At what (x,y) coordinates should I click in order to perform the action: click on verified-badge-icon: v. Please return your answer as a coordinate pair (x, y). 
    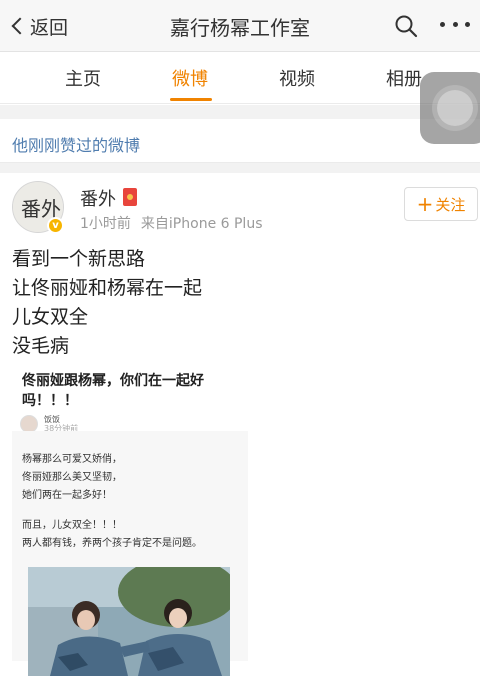
    Looking at the image, I should click on (55, 225).